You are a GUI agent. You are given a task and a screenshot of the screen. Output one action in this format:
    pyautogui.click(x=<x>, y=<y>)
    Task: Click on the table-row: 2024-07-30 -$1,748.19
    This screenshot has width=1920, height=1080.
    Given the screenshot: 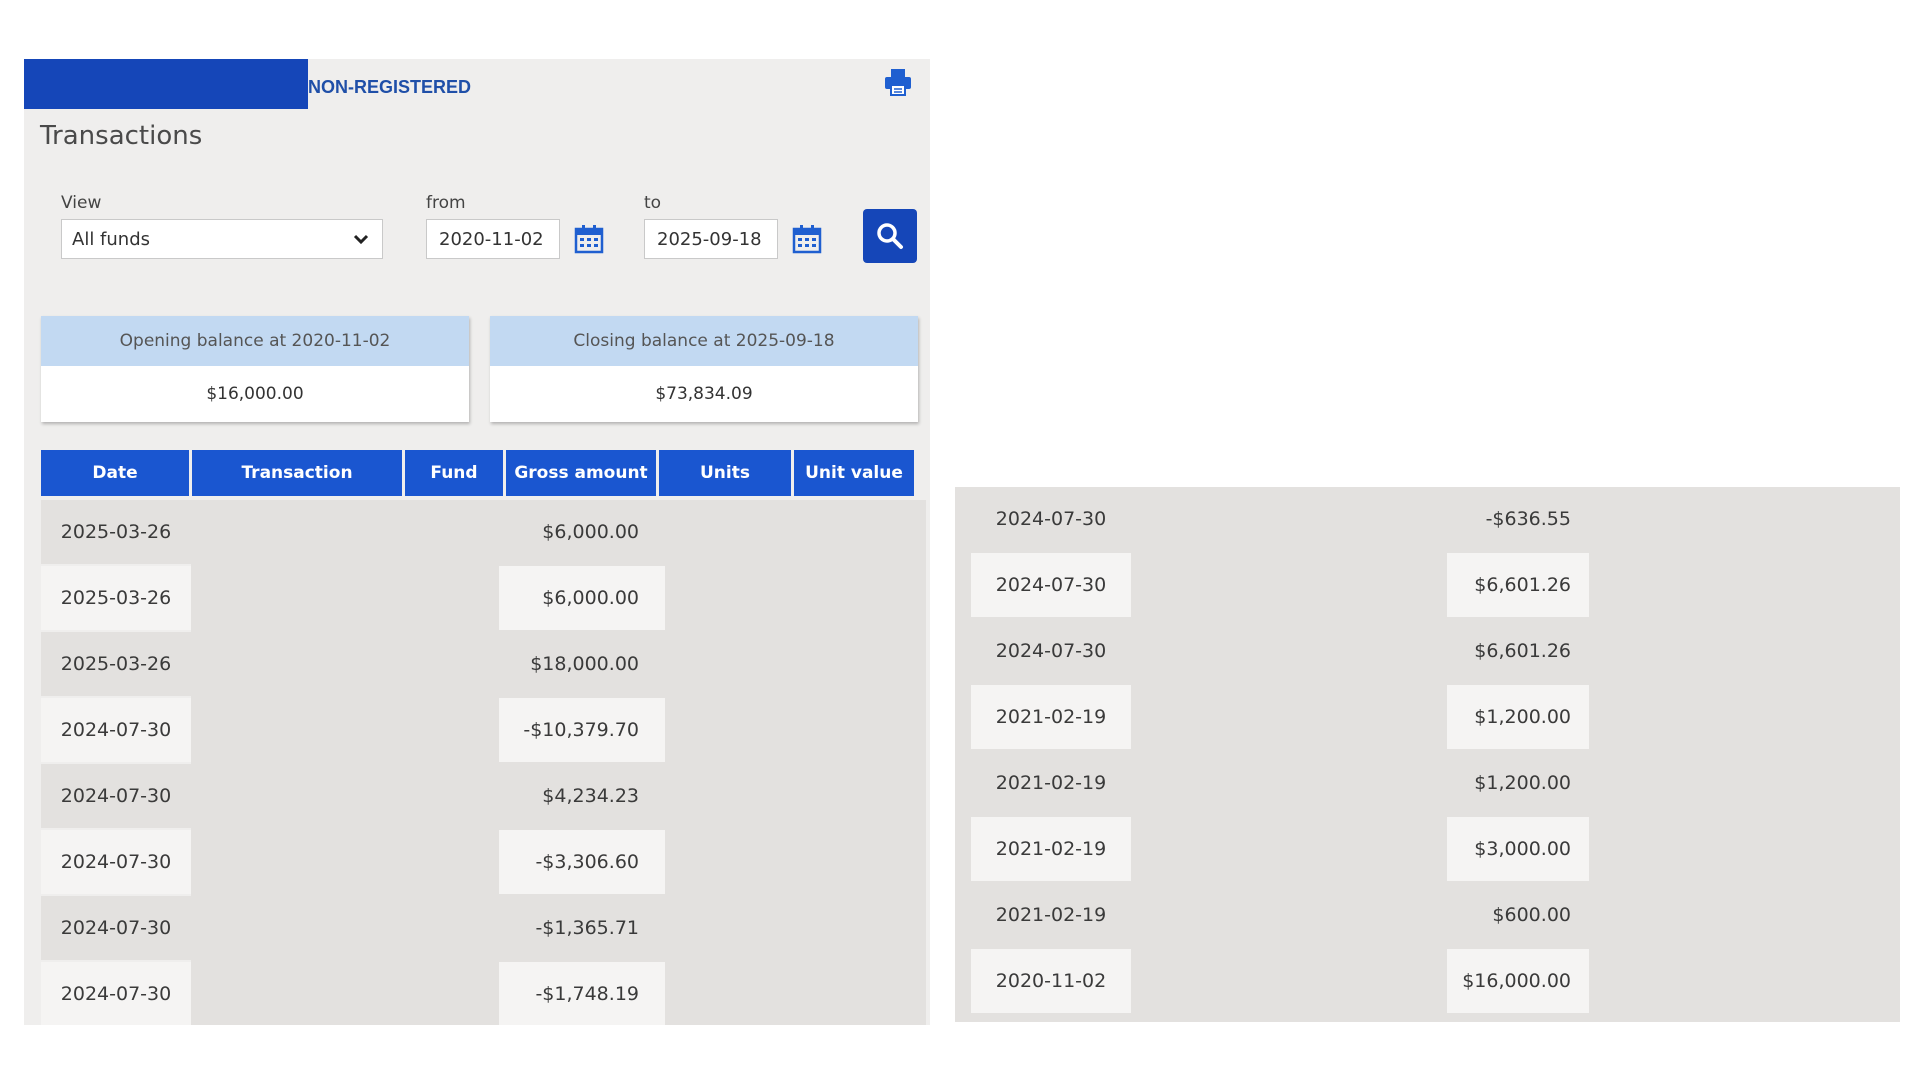 What is the action you would take?
    pyautogui.click(x=483, y=993)
    